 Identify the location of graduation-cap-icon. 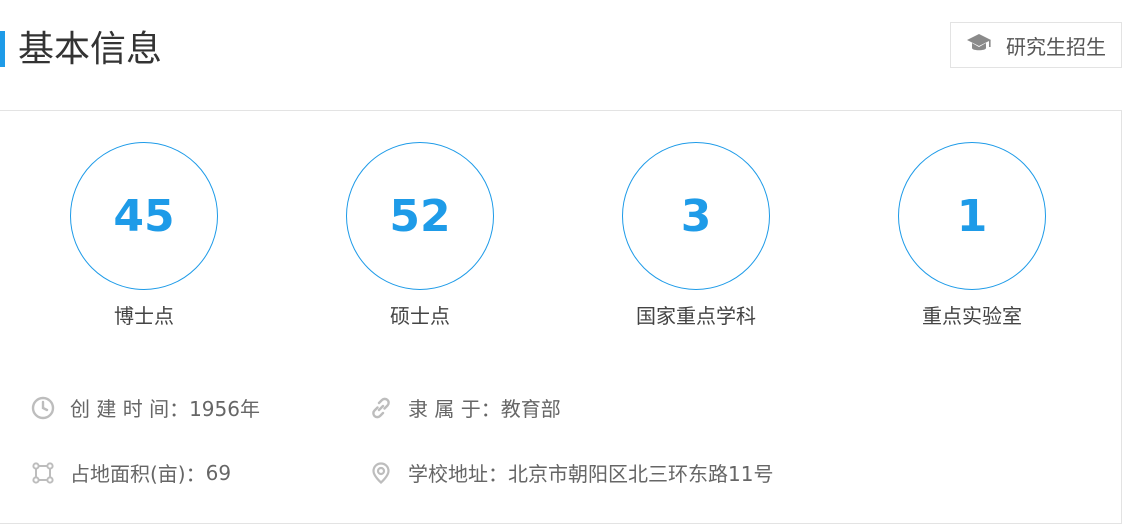
(979, 45).